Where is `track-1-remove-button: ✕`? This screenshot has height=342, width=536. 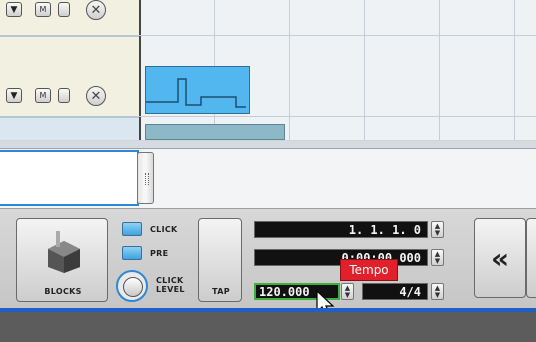 track-1-remove-button: ✕ is located at coordinates (96, 10).